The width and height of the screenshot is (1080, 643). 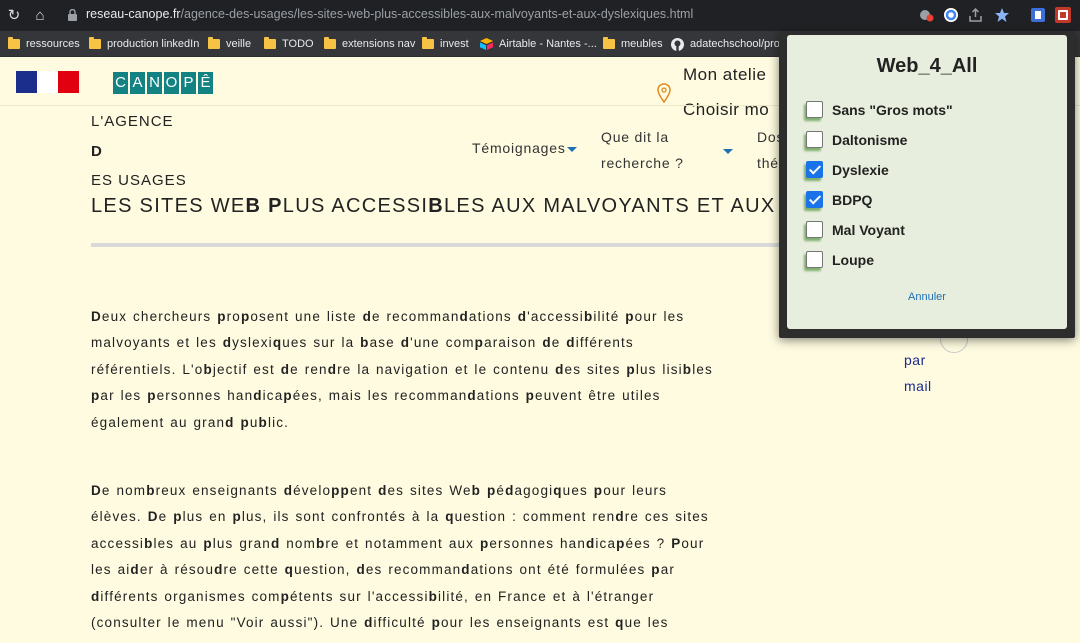 I want to click on popup-title: Web_4_All, so click(x=927, y=66).